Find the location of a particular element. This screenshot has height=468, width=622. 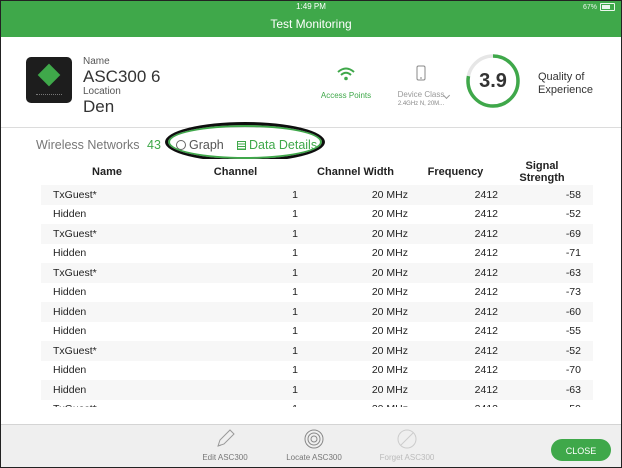

graph-tab: Graph is located at coordinates (200, 145).